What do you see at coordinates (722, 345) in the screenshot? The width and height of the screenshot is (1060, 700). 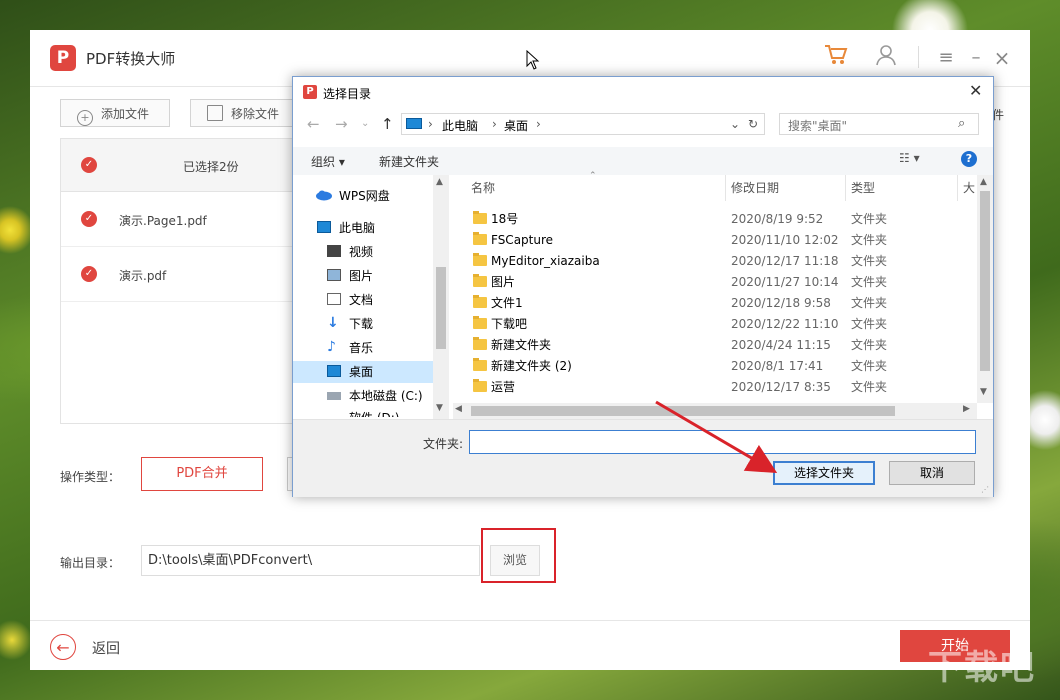 I see `folder-row: 新建文件夹 2020/4/24 11:15 文件夹` at bounding box center [722, 345].